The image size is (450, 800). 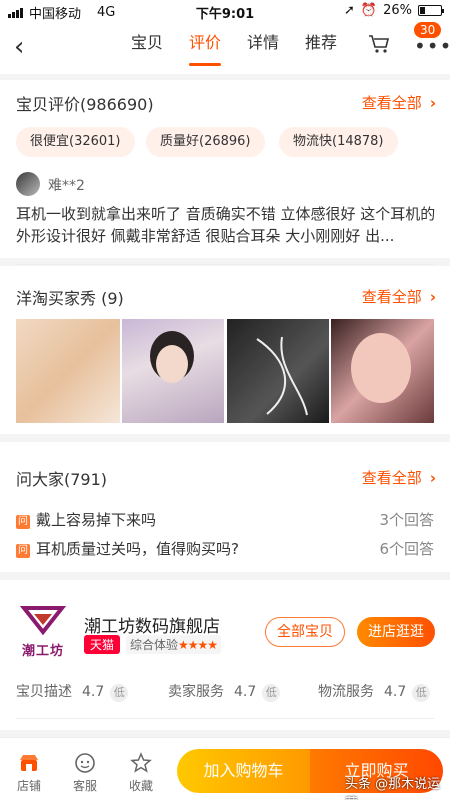 What do you see at coordinates (141, 762) in the screenshot?
I see `star-icon` at bounding box center [141, 762].